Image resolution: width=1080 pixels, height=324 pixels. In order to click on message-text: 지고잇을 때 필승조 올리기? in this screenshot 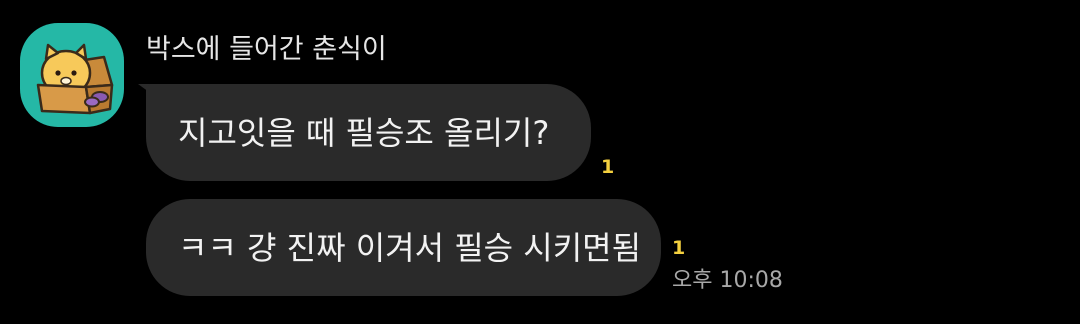, I will do `click(364, 132)`.